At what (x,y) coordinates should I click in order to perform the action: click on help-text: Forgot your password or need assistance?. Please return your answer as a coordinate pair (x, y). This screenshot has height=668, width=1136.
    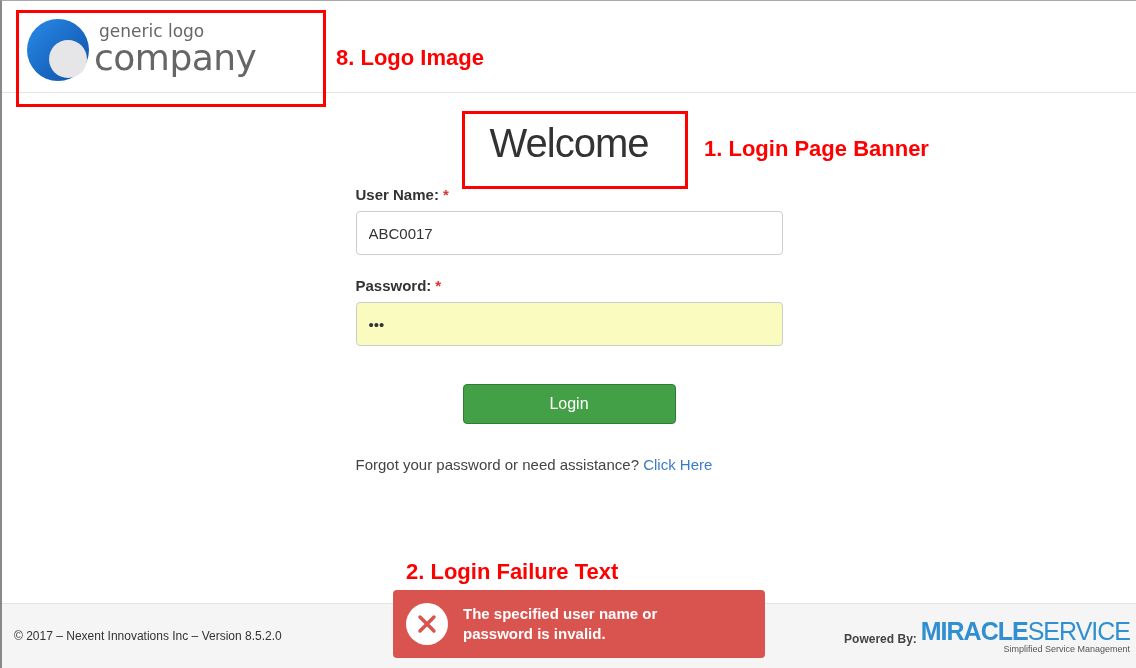
    Looking at the image, I should click on (497, 464).